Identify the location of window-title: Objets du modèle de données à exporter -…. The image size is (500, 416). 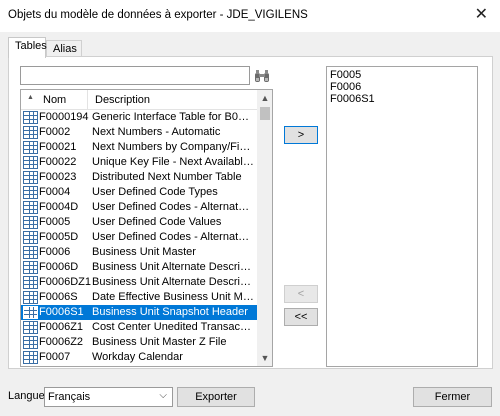
(158, 15).